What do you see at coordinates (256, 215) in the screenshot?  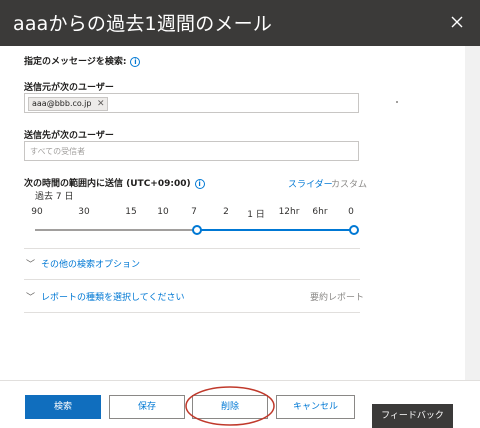 I see `tick-label: 1 日` at bounding box center [256, 215].